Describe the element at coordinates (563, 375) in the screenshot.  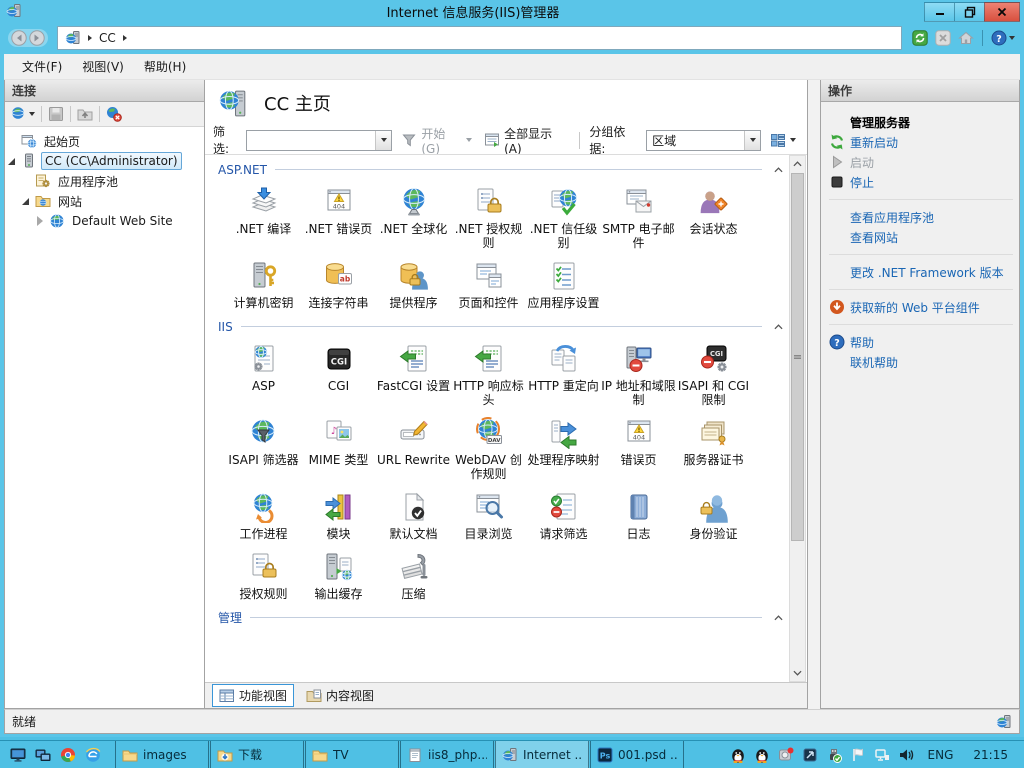
I see `feature-item: HTTP 重定向` at that location.